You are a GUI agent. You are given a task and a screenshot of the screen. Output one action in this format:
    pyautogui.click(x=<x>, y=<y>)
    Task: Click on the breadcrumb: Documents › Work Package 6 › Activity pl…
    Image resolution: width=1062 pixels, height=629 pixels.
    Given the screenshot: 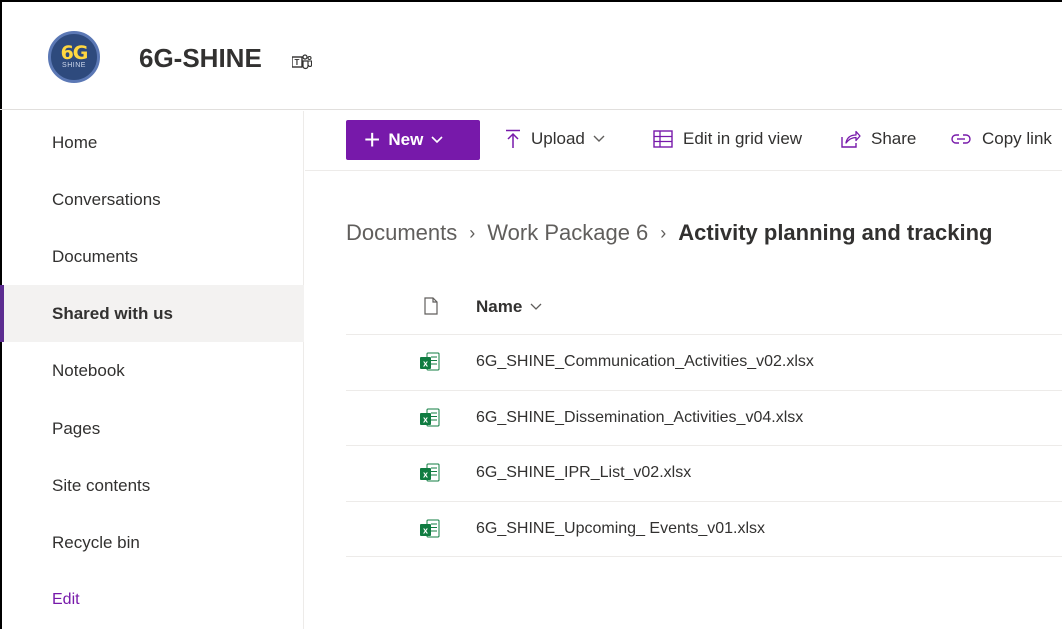 What is the action you would take?
    pyautogui.click(x=669, y=233)
    